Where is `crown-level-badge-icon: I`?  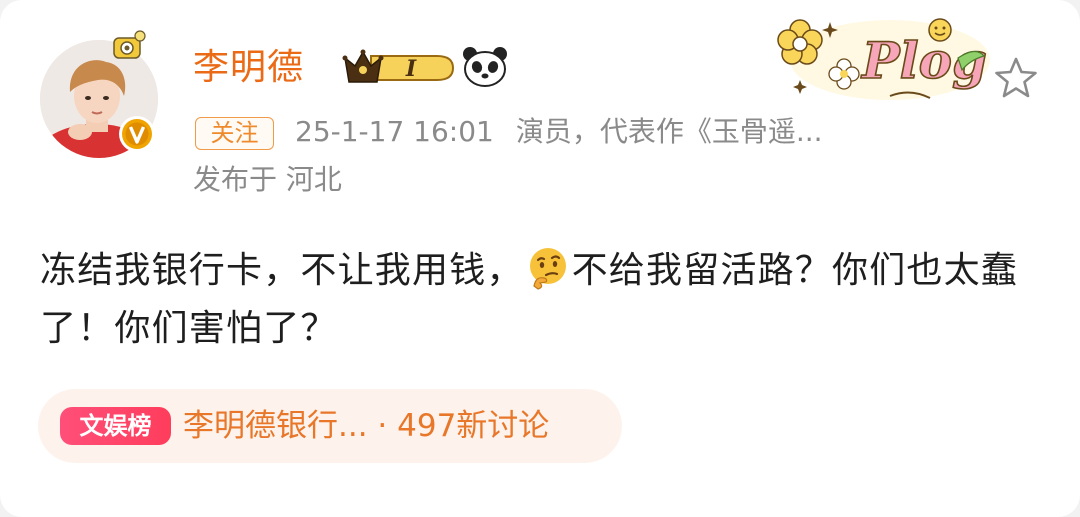 crown-level-badge-icon: I is located at coordinates (399, 68).